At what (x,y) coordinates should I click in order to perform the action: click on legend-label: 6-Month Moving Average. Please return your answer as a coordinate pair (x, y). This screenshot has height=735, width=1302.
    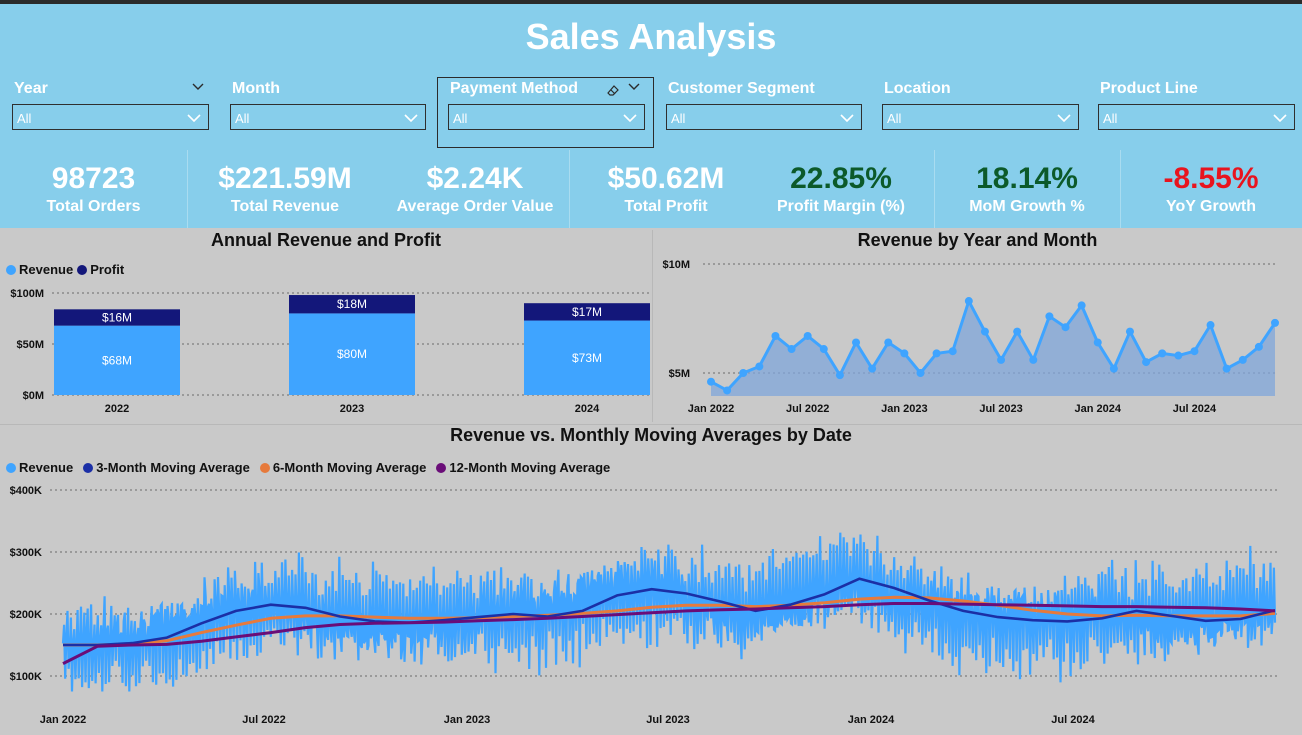
    Looking at the image, I should click on (349, 467).